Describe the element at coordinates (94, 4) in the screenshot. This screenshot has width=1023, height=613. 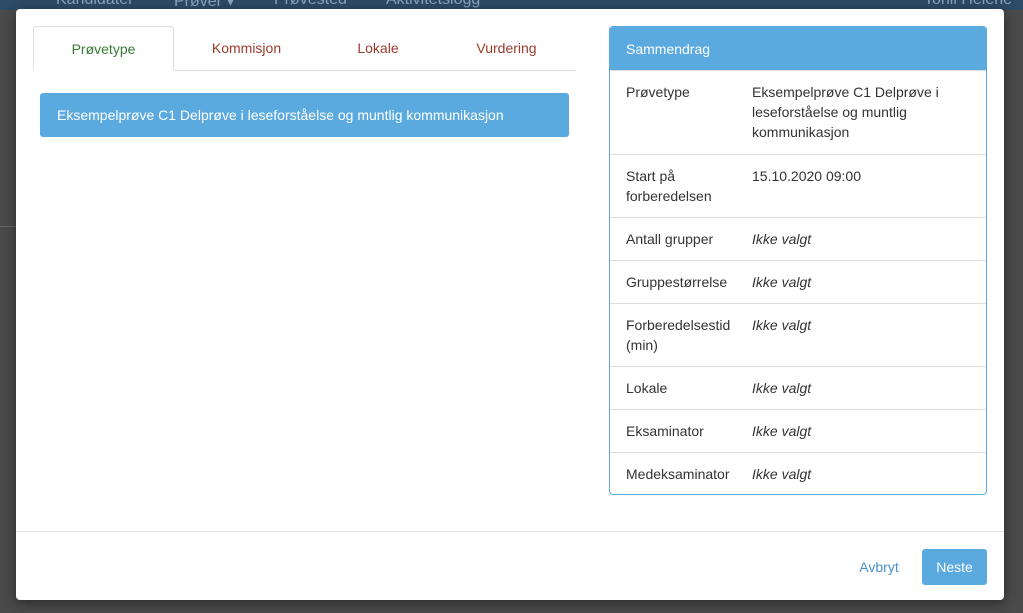
I see `bg-nav-kandidater: Kandidater` at that location.